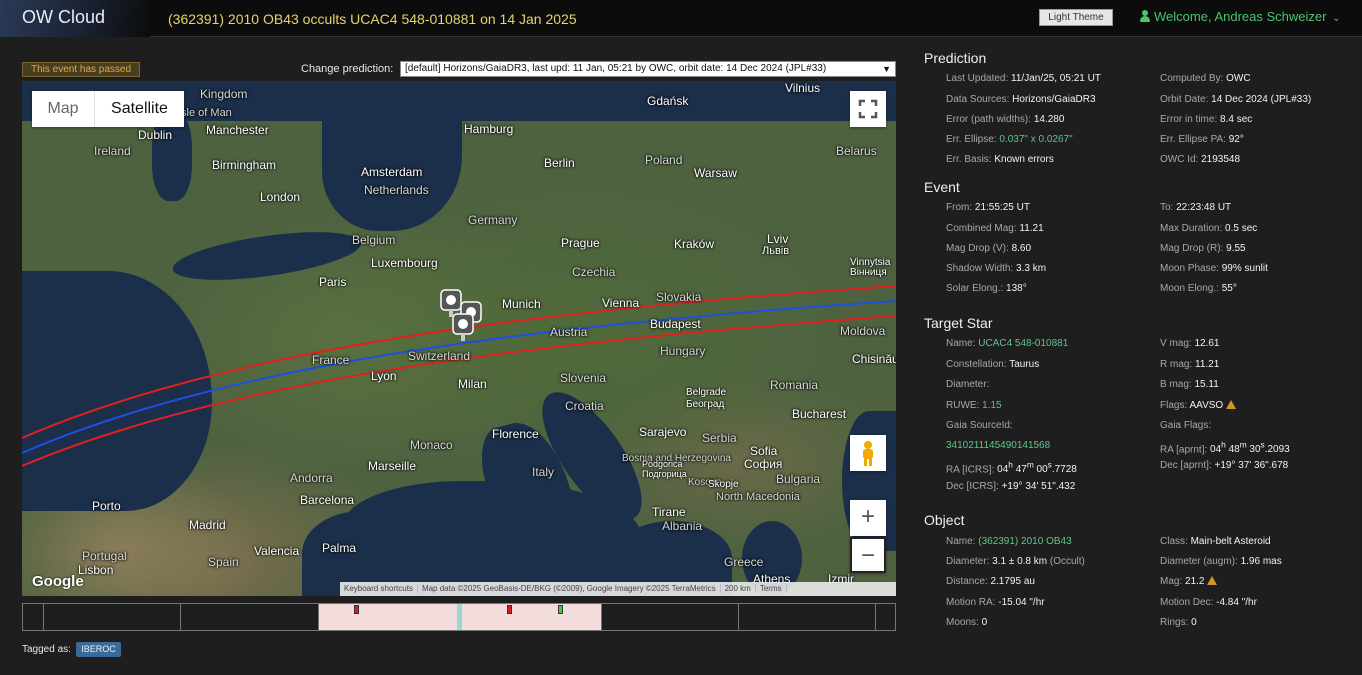 The width and height of the screenshot is (1362, 675). I want to click on prediction-row: Err. Basis: Known errors, so click(1000, 159).